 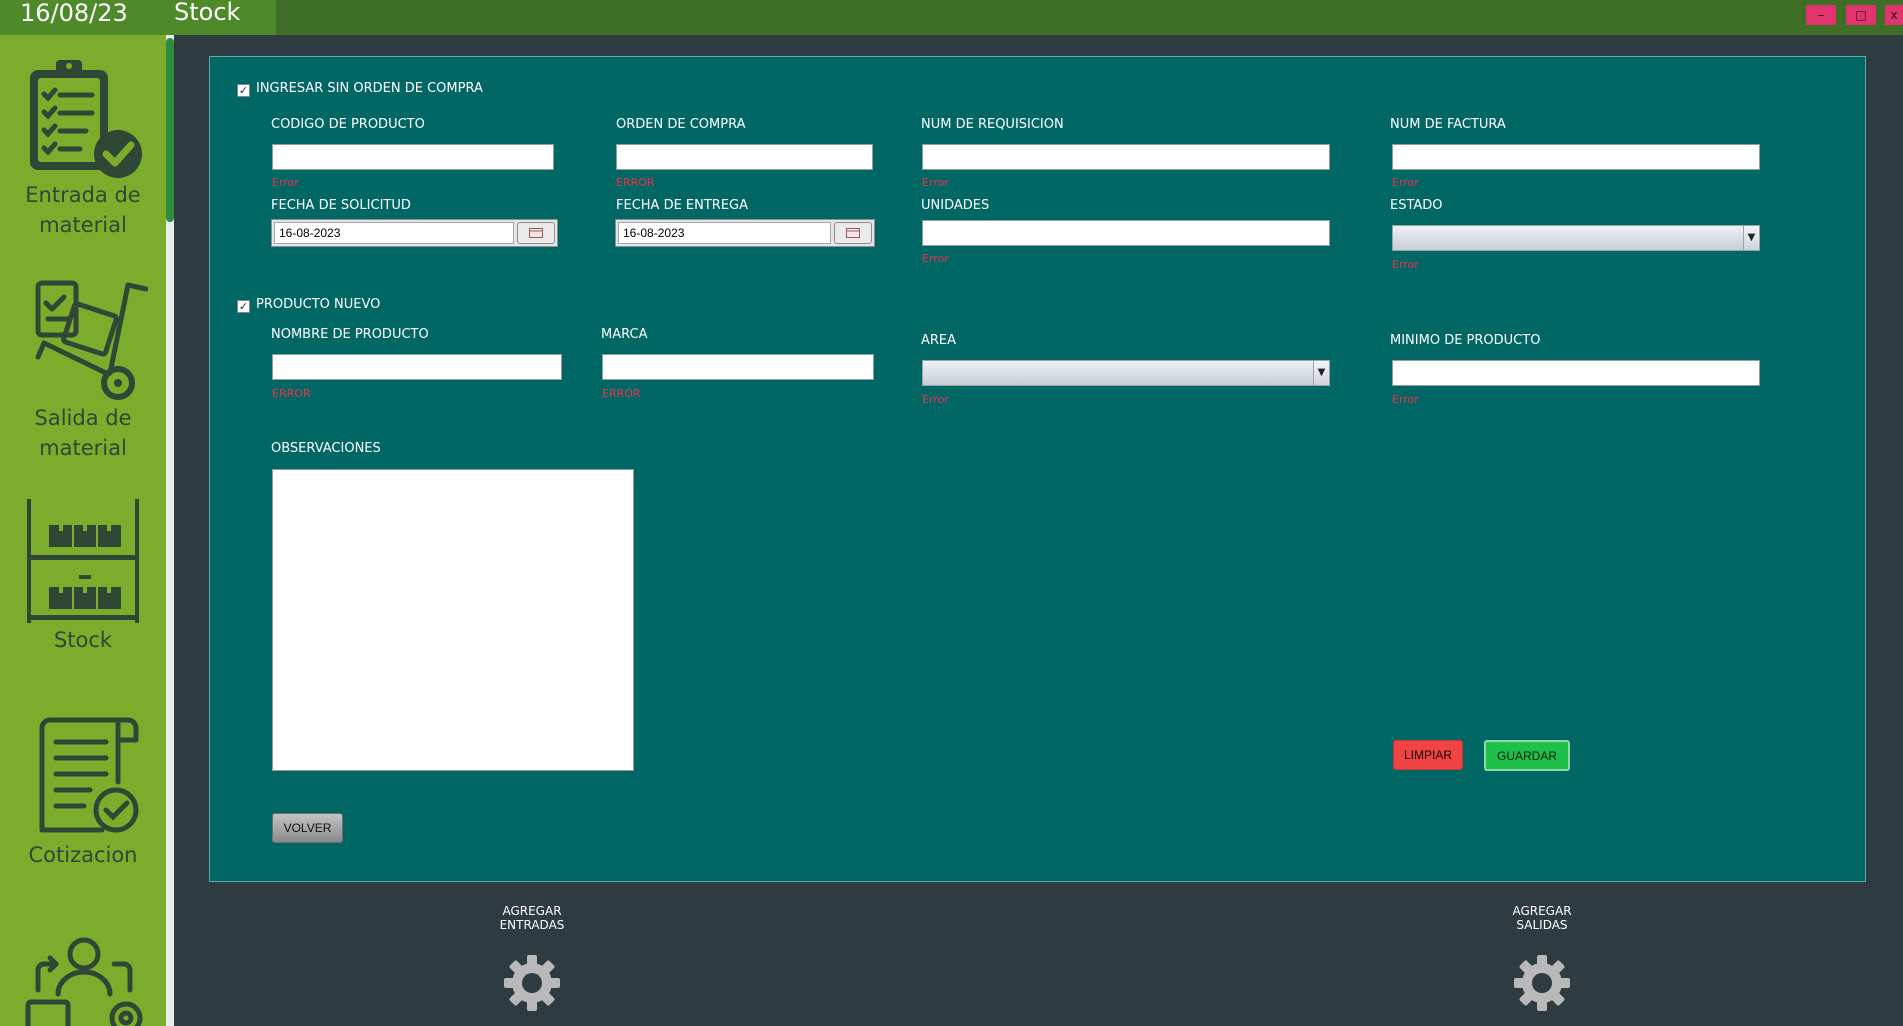 What do you see at coordinates (738, 367) in the screenshot?
I see `marca-input` at bounding box center [738, 367].